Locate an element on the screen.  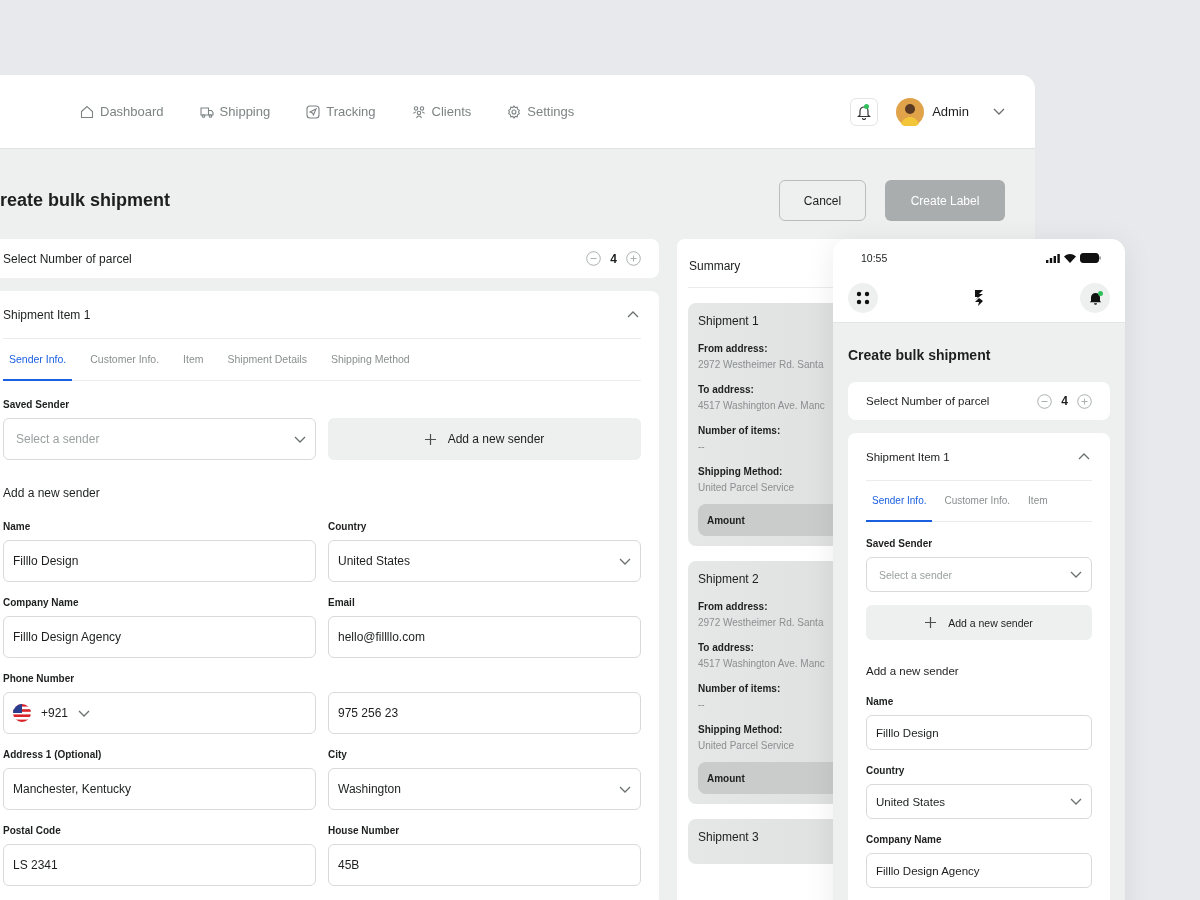
logo-icon is located at coordinates (979, 298).